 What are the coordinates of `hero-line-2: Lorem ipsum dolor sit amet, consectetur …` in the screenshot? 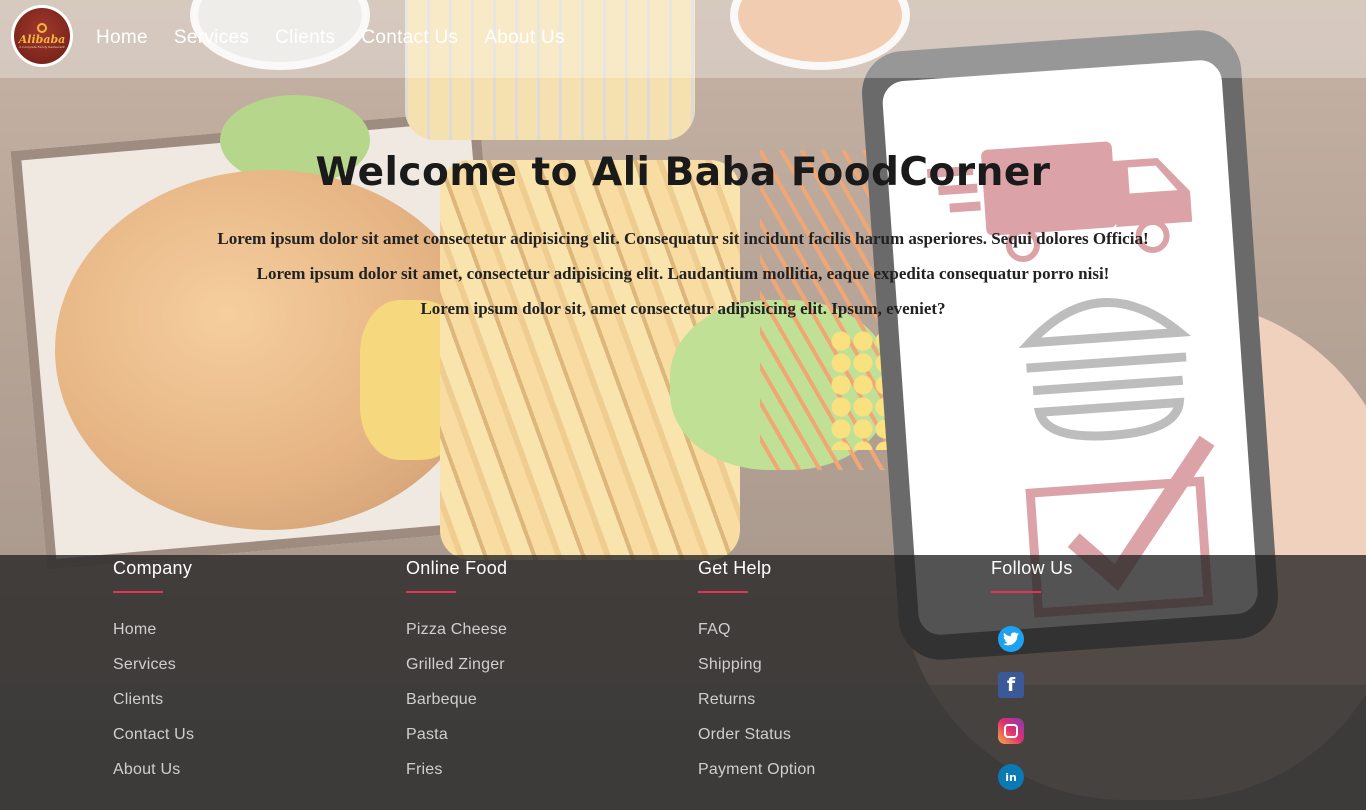 It's located at (683, 273).